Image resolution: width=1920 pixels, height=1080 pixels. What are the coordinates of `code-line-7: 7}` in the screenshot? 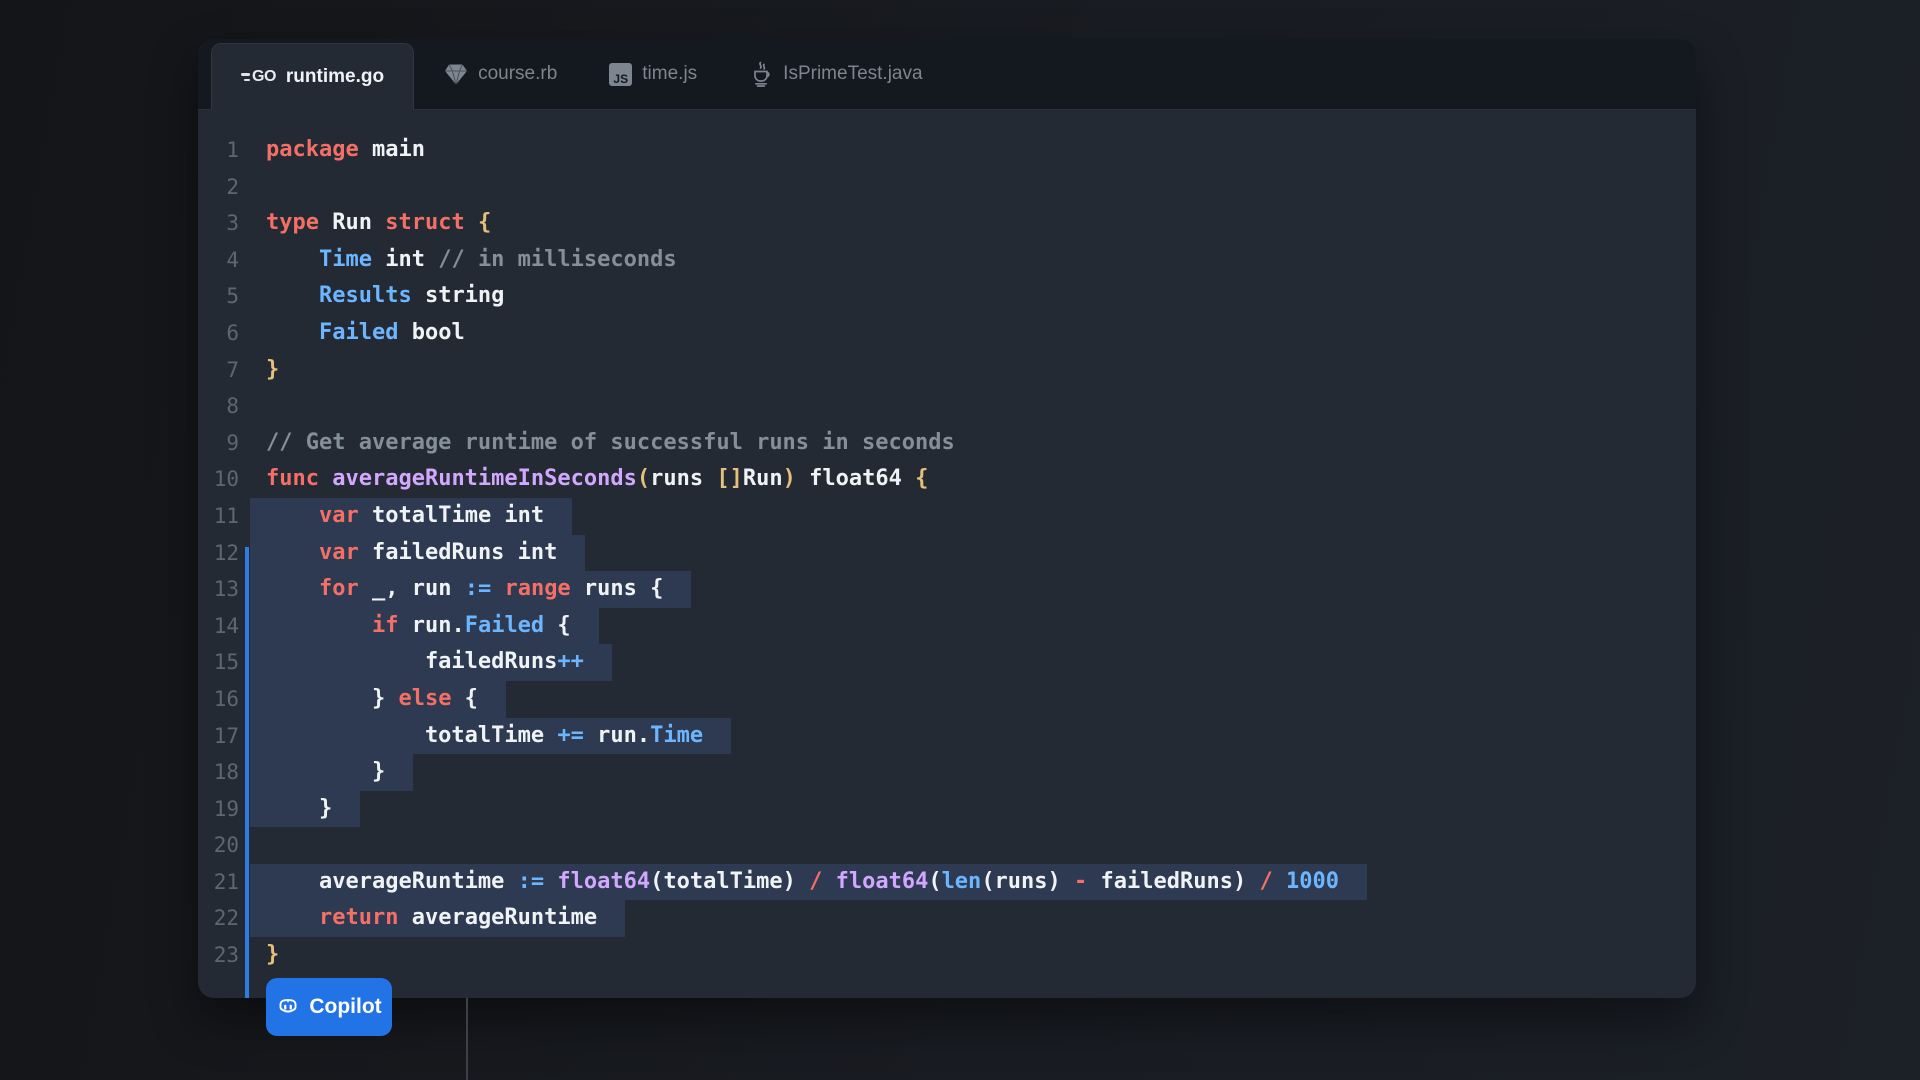 It's located at (947, 370).